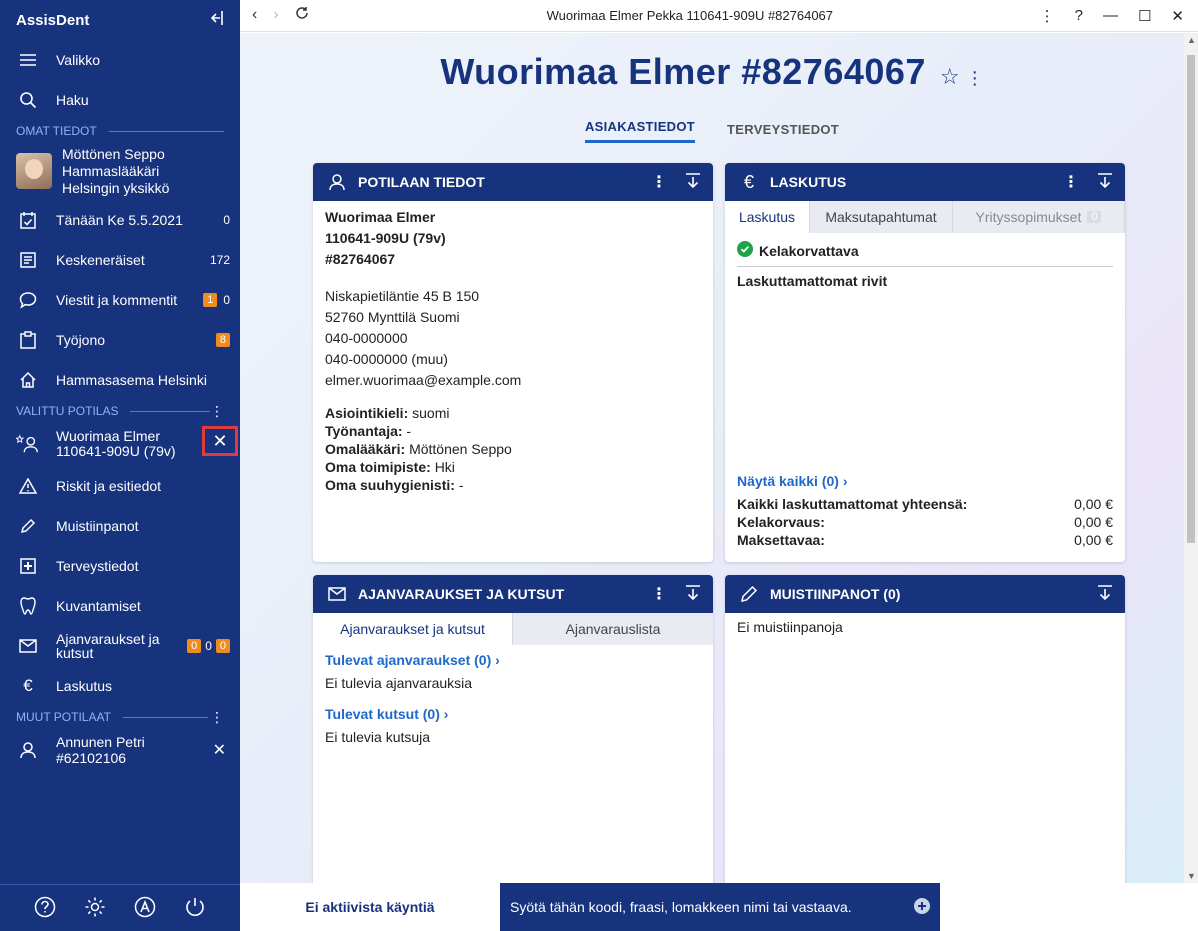  What do you see at coordinates (1093, 540) in the screenshot?
I see `sum-value: 0,00 €` at bounding box center [1093, 540].